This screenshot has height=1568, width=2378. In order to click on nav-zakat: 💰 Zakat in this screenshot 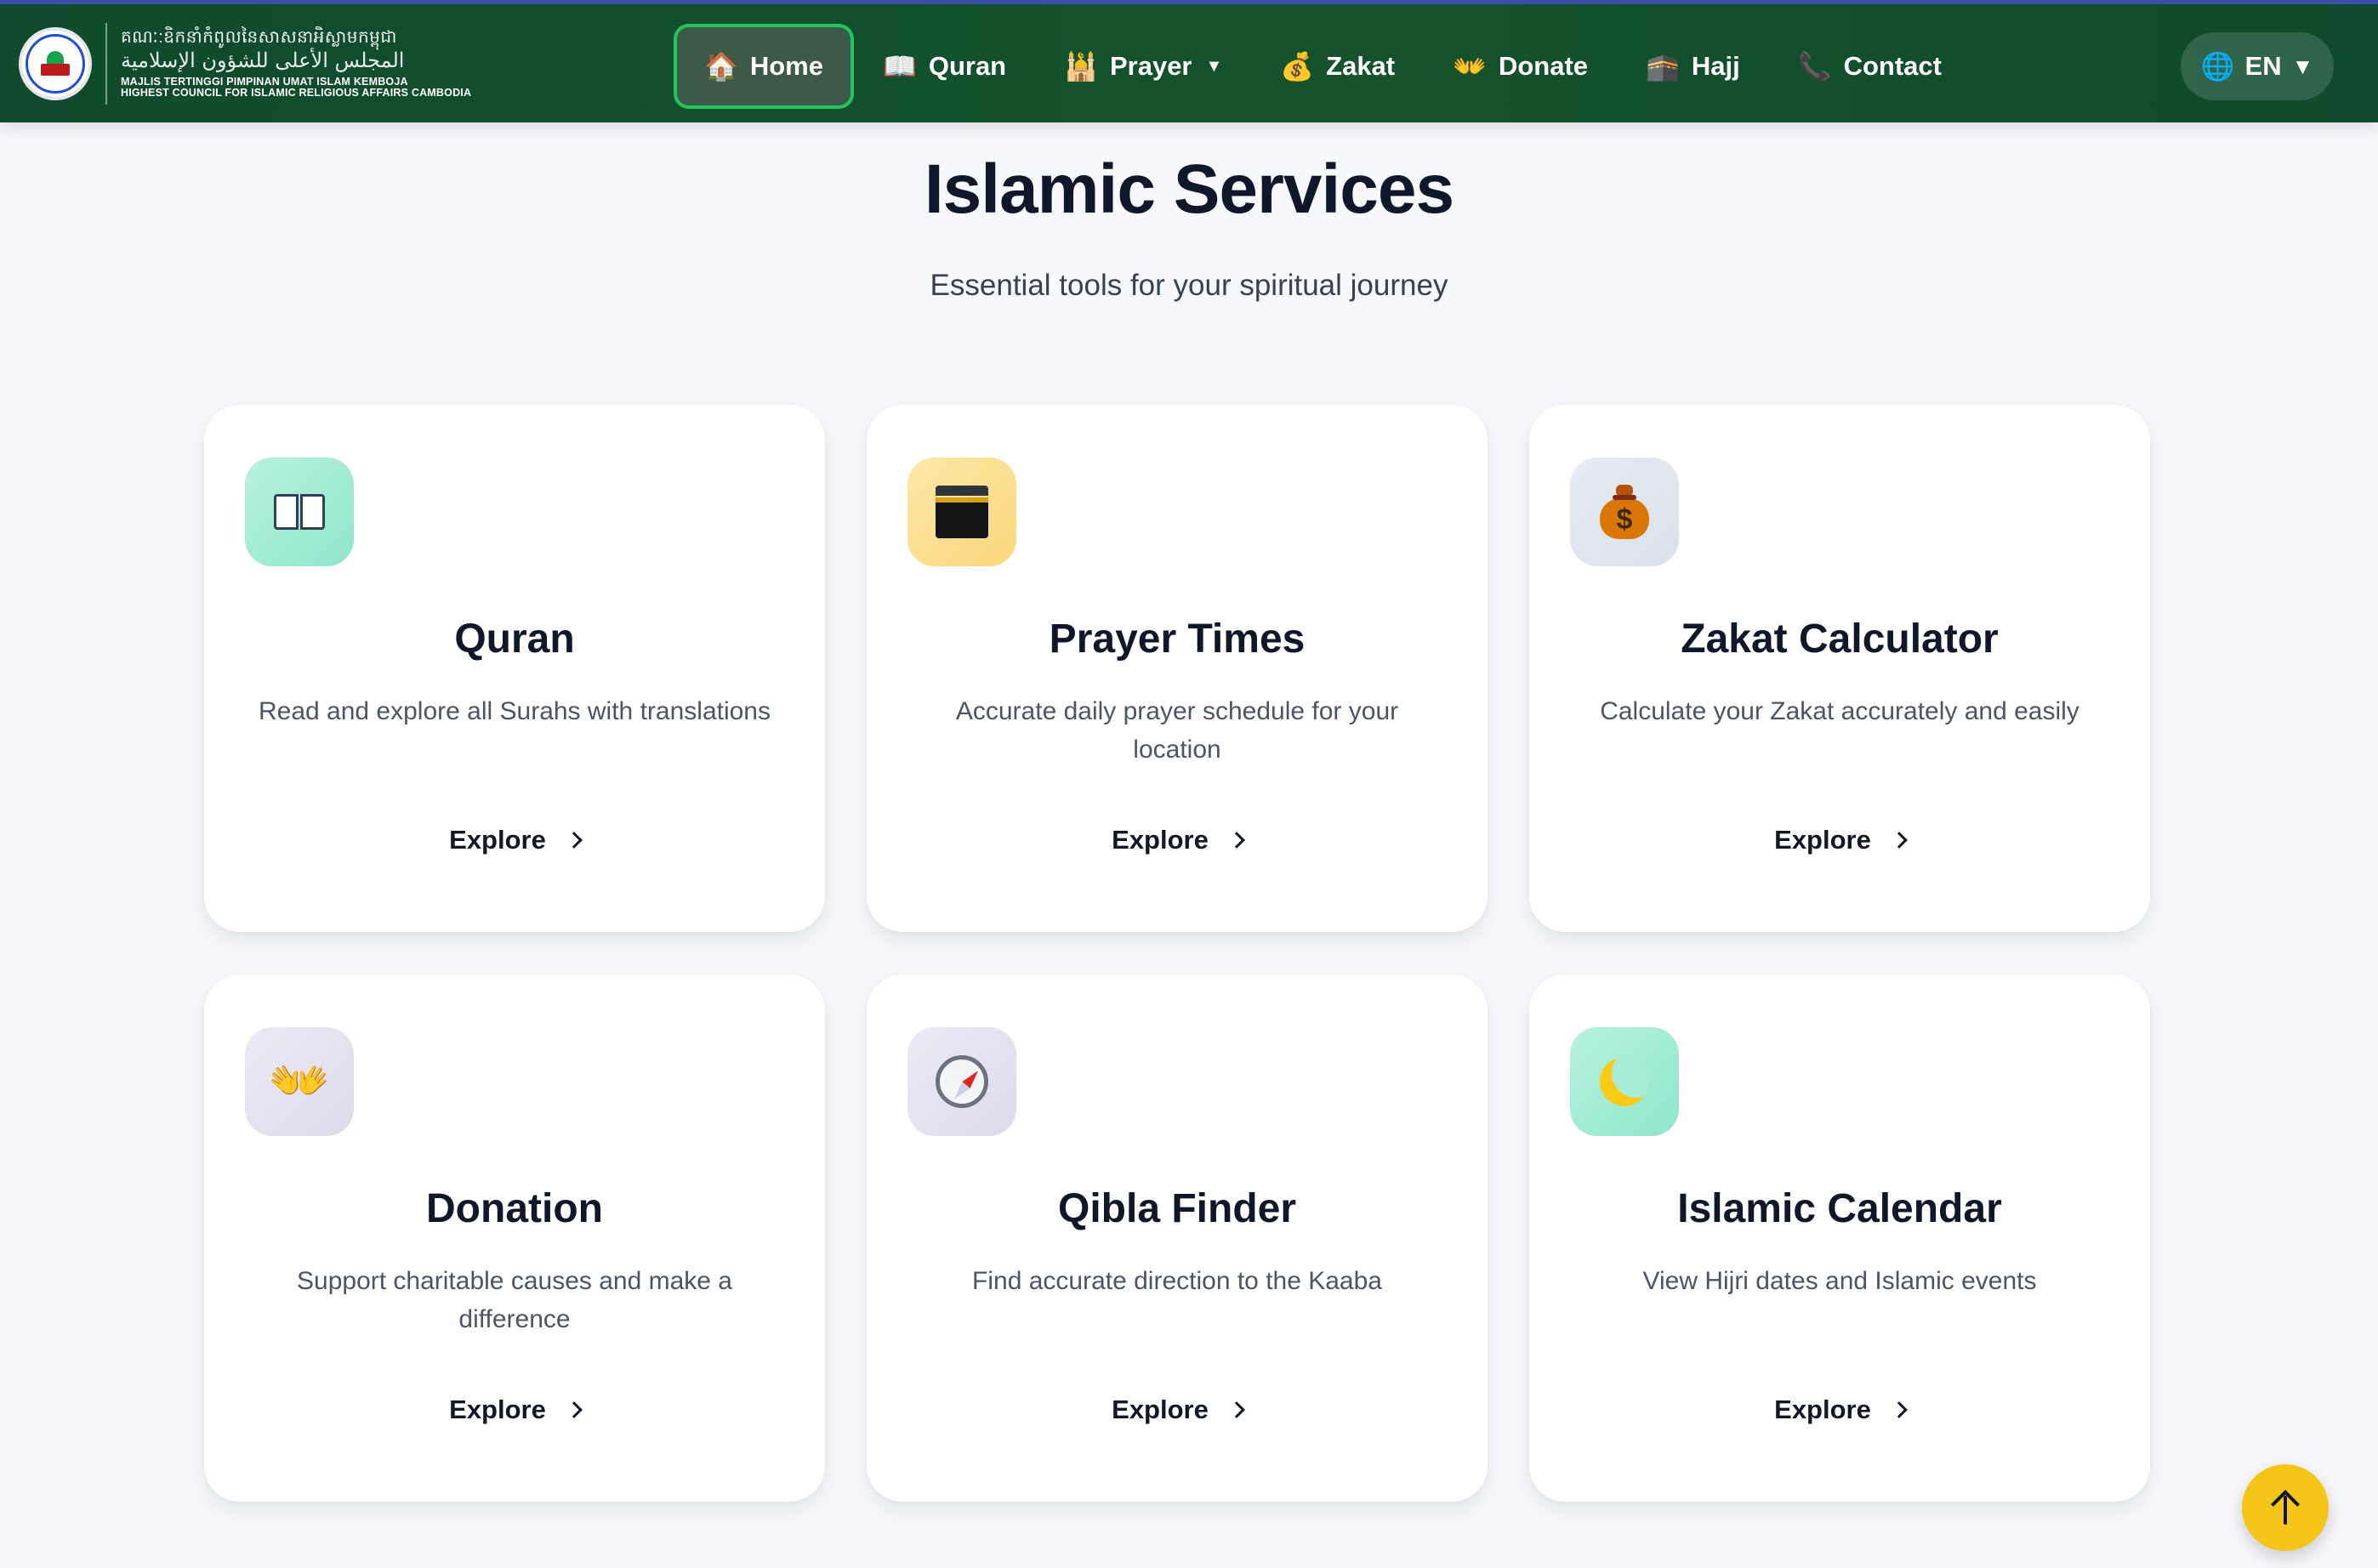, I will do `click(1337, 66)`.